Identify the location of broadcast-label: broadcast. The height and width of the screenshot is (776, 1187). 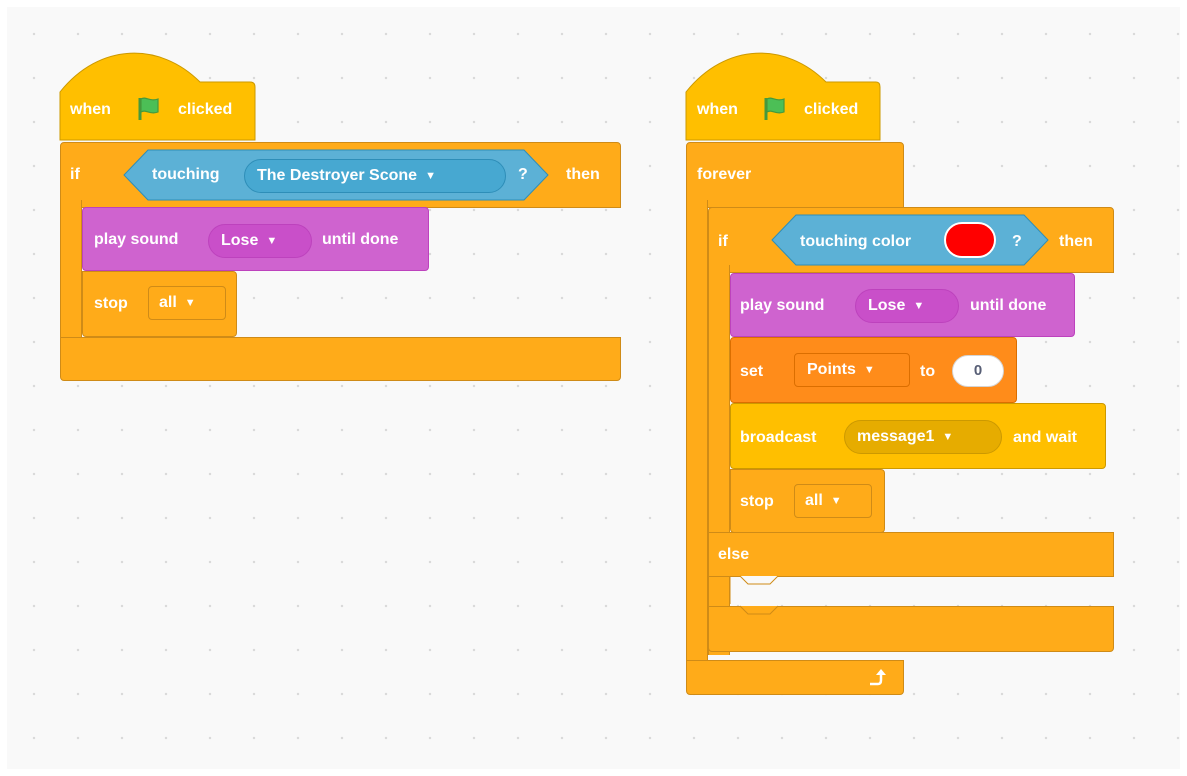
(778, 437).